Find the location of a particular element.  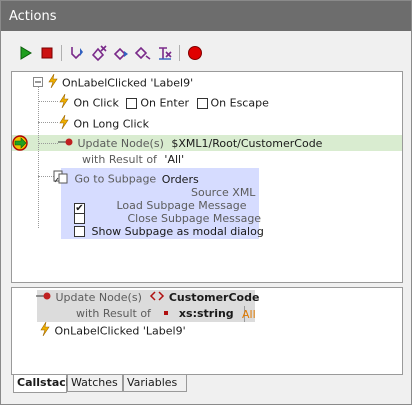

window-title: Actions is located at coordinates (206, 16).